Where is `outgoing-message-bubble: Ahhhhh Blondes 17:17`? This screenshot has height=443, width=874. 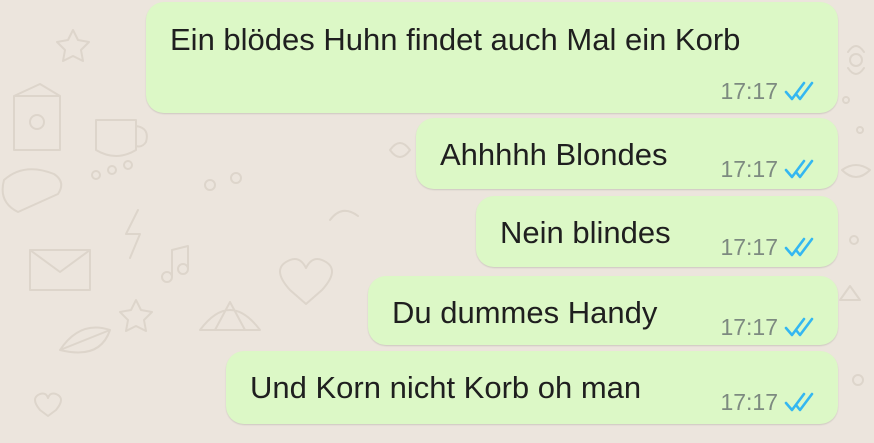 outgoing-message-bubble: Ahhhhh Blondes 17:17 is located at coordinates (627, 153).